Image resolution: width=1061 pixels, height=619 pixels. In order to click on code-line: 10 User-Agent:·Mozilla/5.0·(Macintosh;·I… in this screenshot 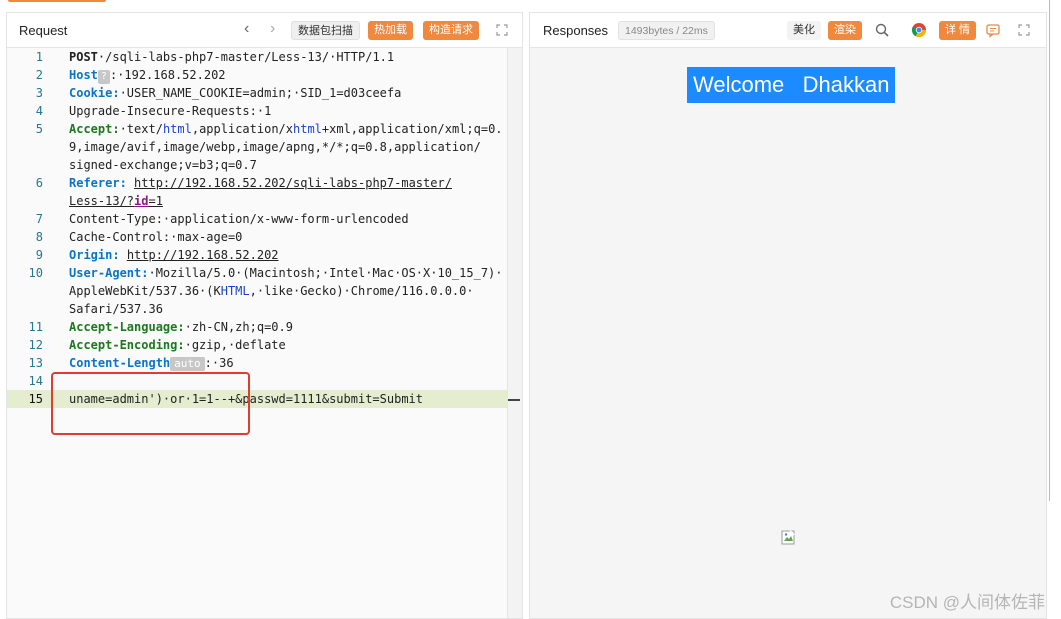, I will do `click(265, 273)`.